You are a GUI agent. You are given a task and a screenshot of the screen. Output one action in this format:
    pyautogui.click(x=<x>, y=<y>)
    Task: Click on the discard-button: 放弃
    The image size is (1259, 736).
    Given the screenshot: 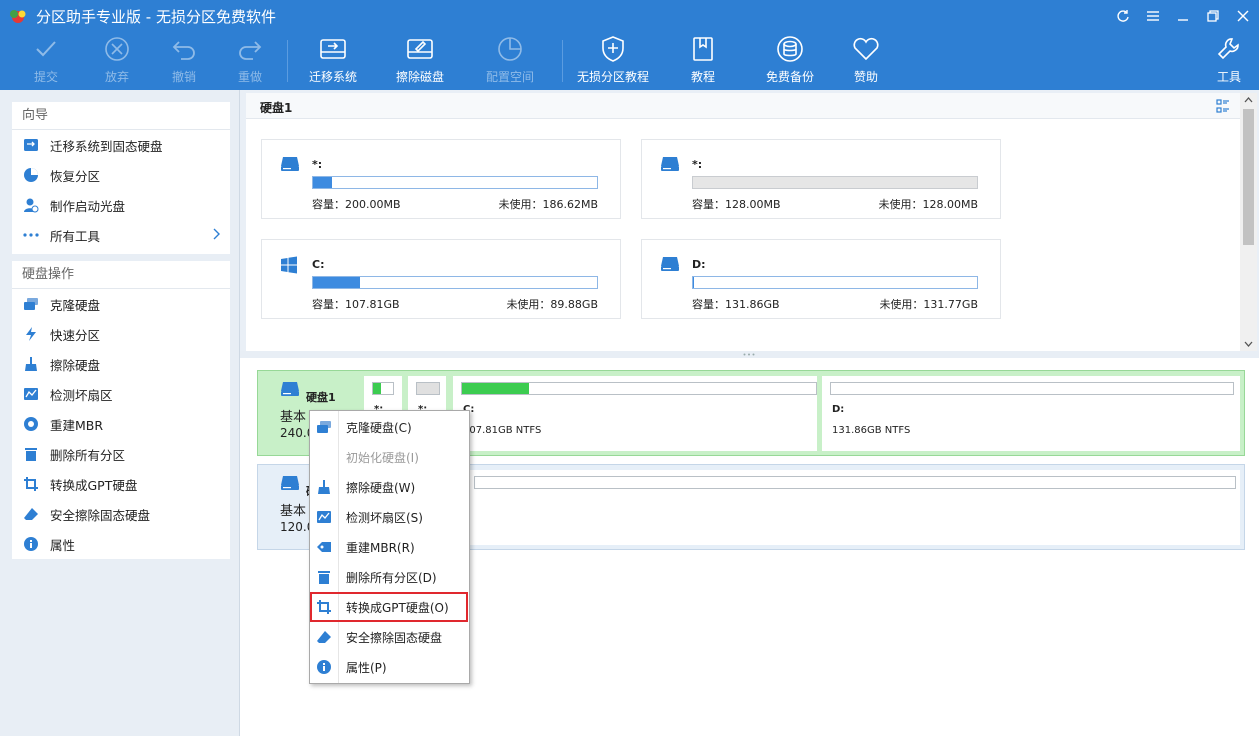 What is the action you would take?
    pyautogui.click(x=117, y=61)
    